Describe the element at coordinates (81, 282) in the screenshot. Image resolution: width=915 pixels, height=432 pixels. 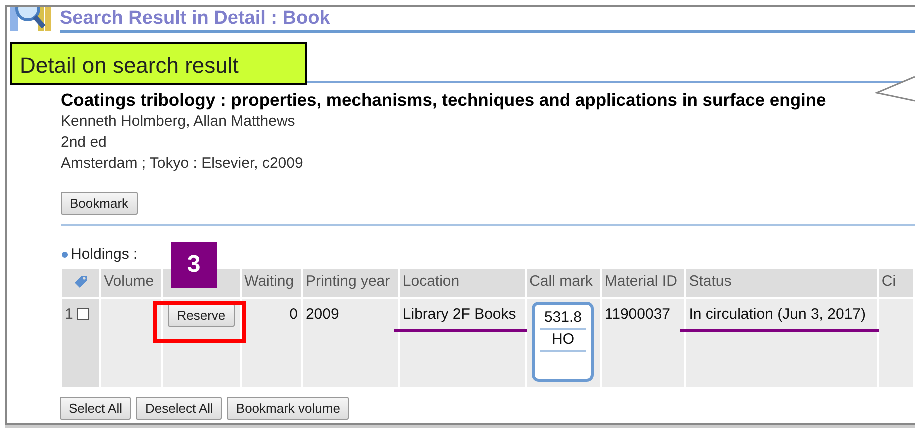
I see `tag-icon` at that location.